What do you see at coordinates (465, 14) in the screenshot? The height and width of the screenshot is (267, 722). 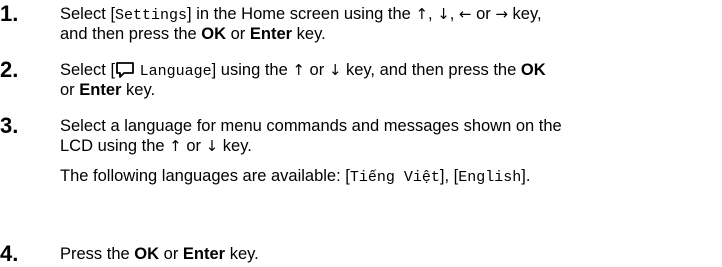 I see `left-arrow-icon: ←` at bounding box center [465, 14].